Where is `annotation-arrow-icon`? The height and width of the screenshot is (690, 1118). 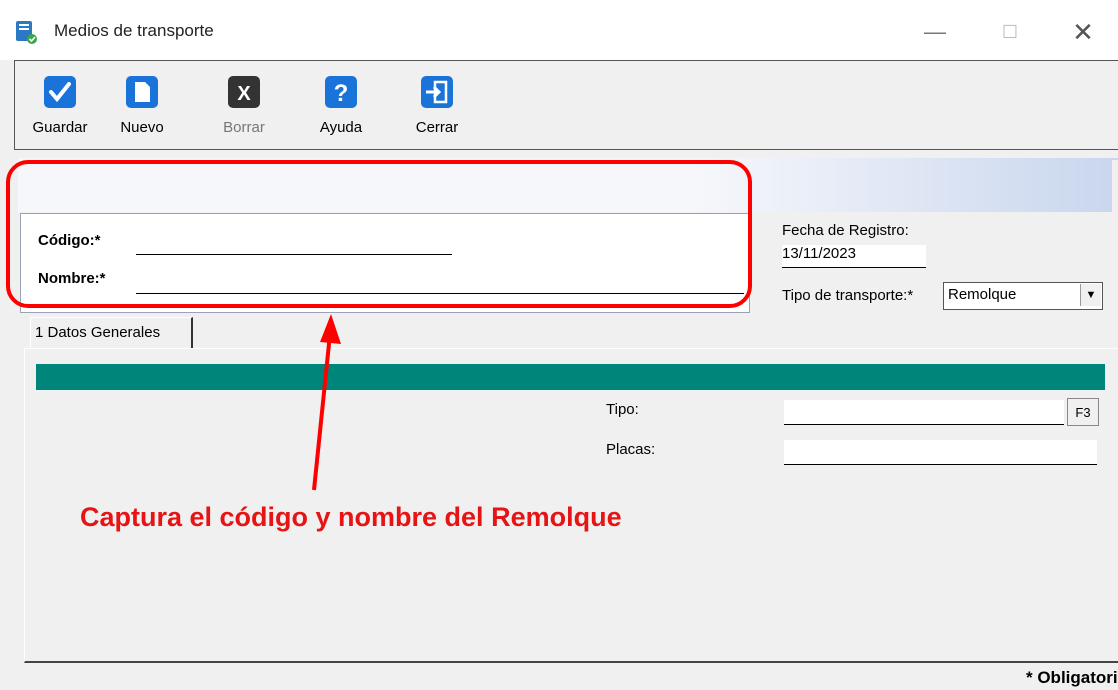 annotation-arrow-icon is located at coordinates (326, 402).